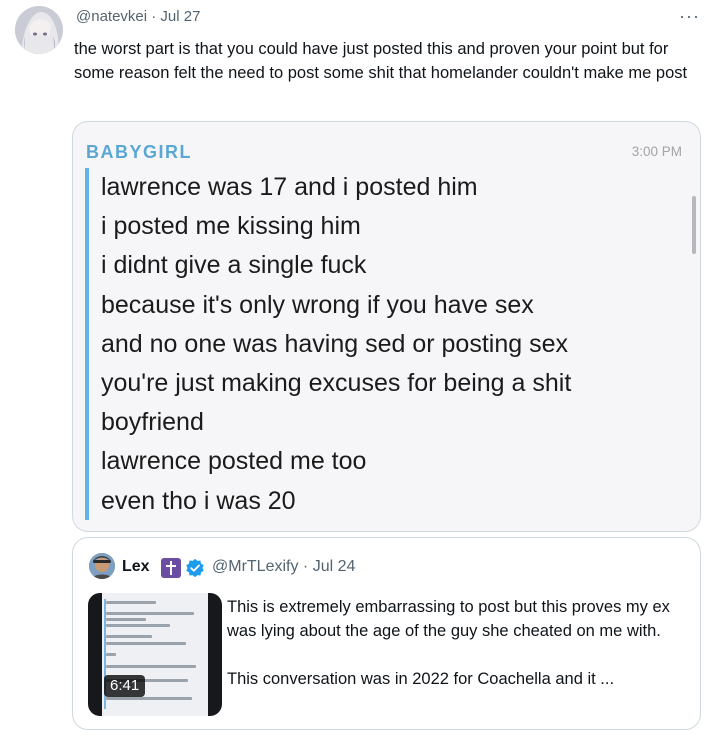  What do you see at coordinates (102, 566) in the screenshot?
I see `quoted-author-avatar` at bounding box center [102, 566].